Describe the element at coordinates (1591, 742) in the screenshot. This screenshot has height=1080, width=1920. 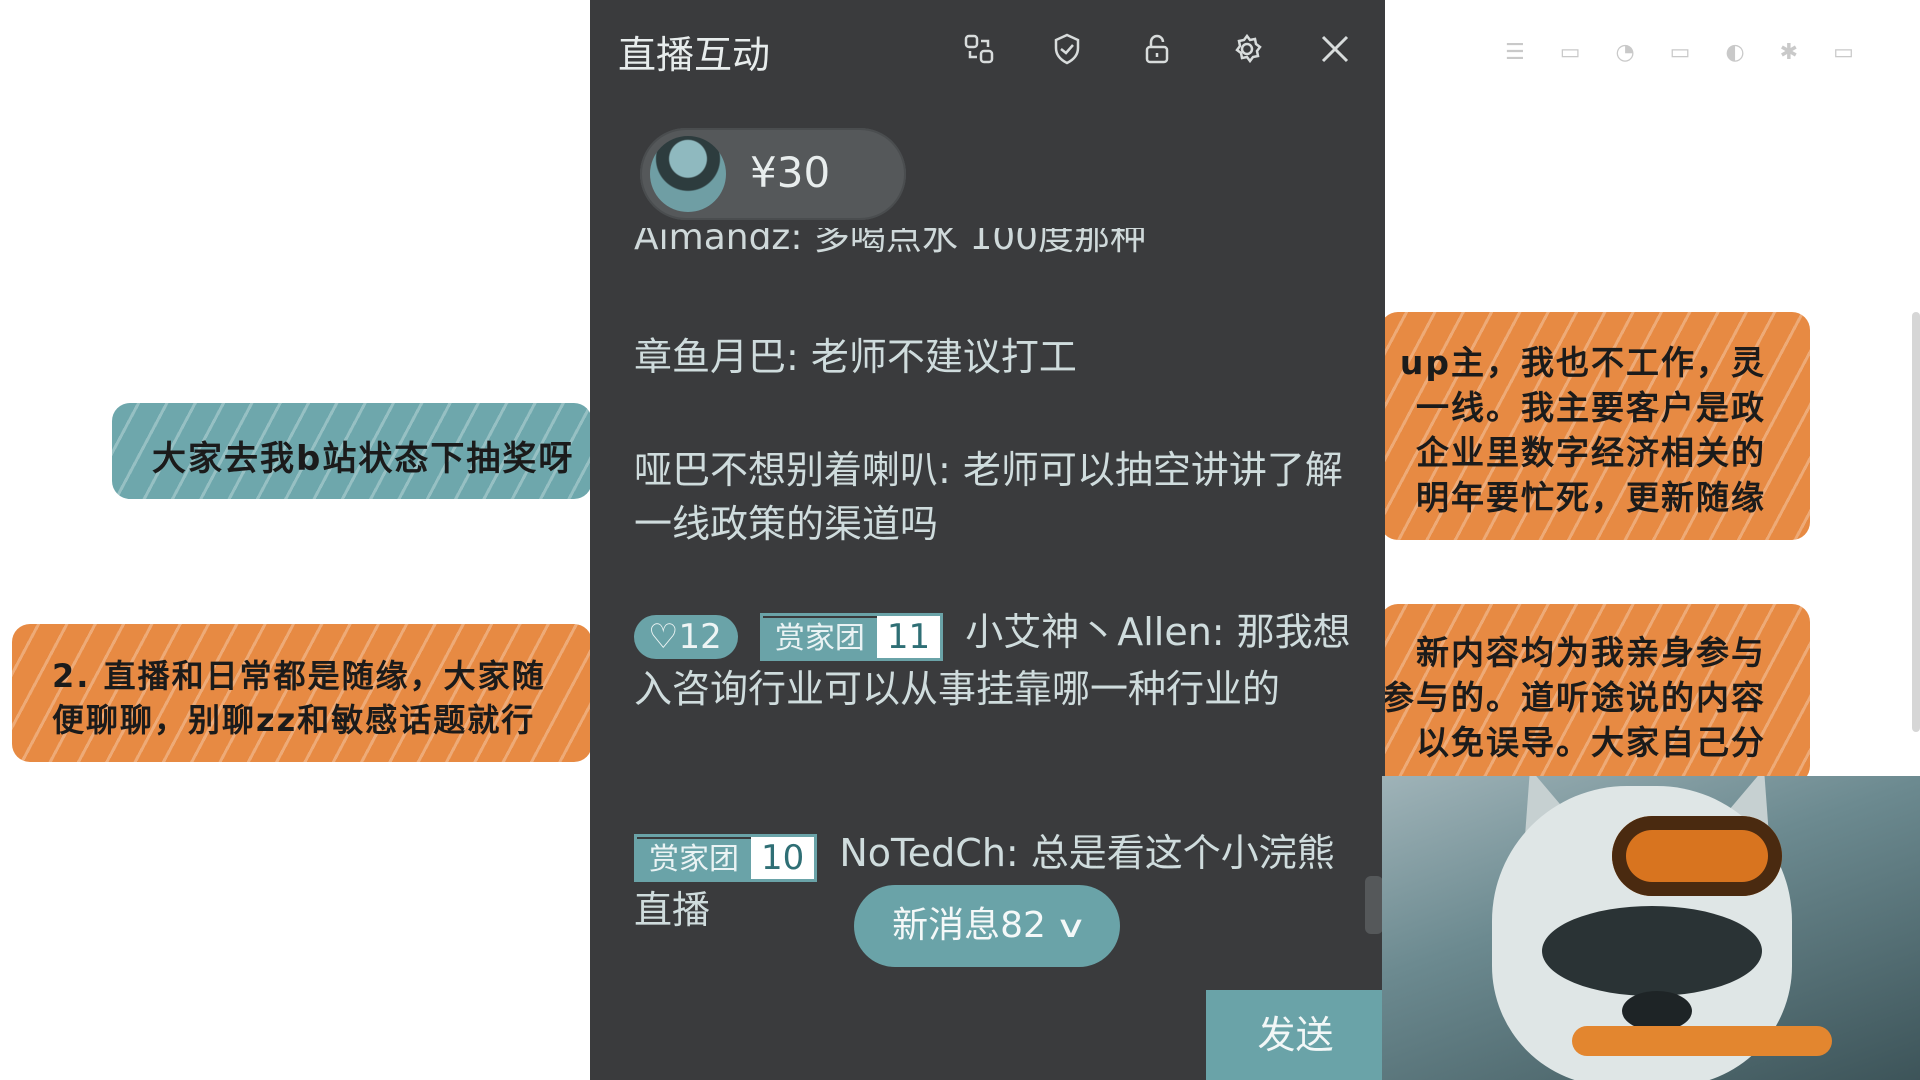
I see `content-note-line: 以免误导。大家自己分` at that location.